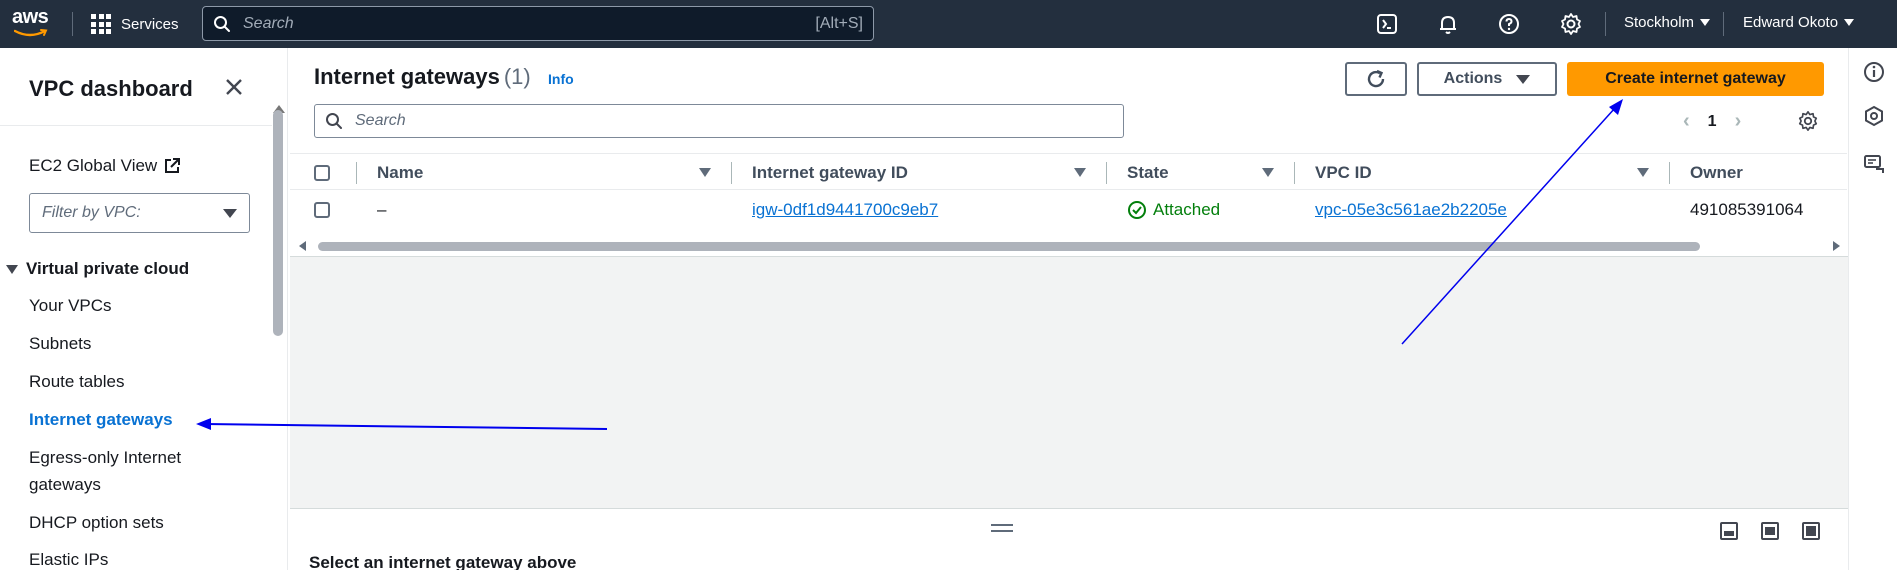  I want to click on sidebar-scrollbar, so click(278, 223).